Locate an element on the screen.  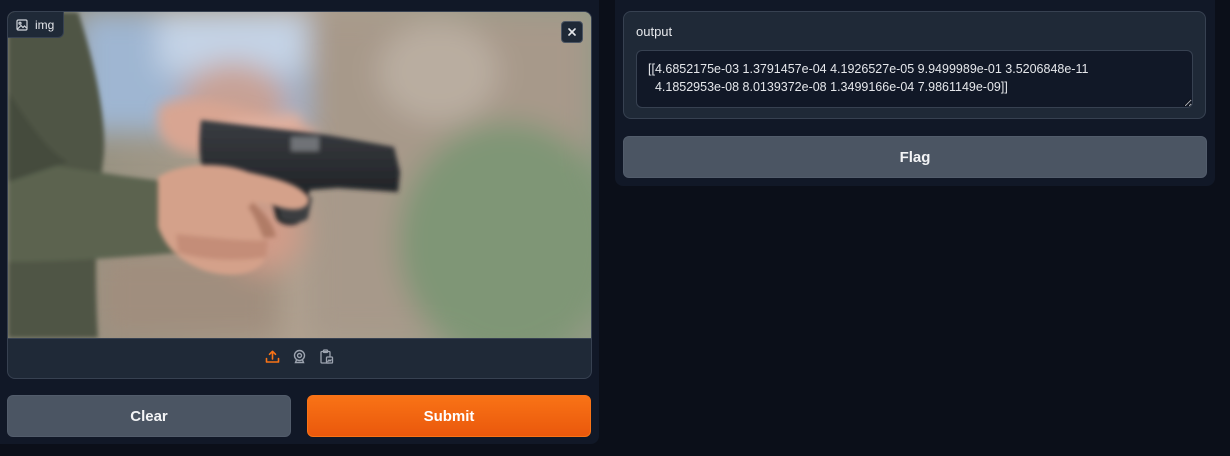
upload-button is located at coordinates (273, 359).